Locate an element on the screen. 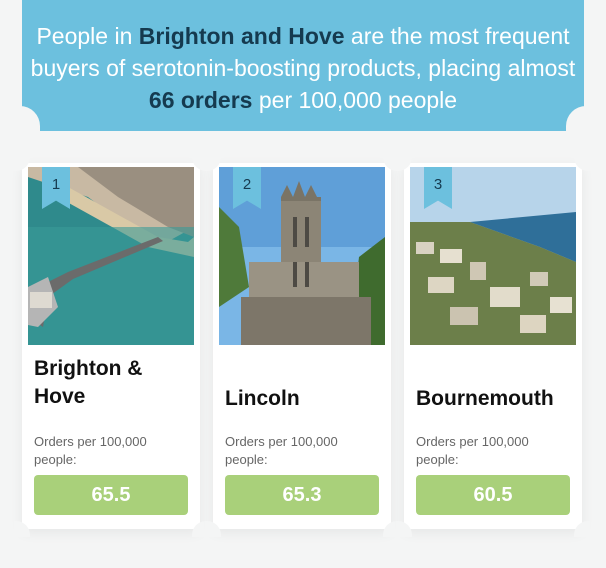  city-name: Bournemouth is located at coordinates (485, 398).